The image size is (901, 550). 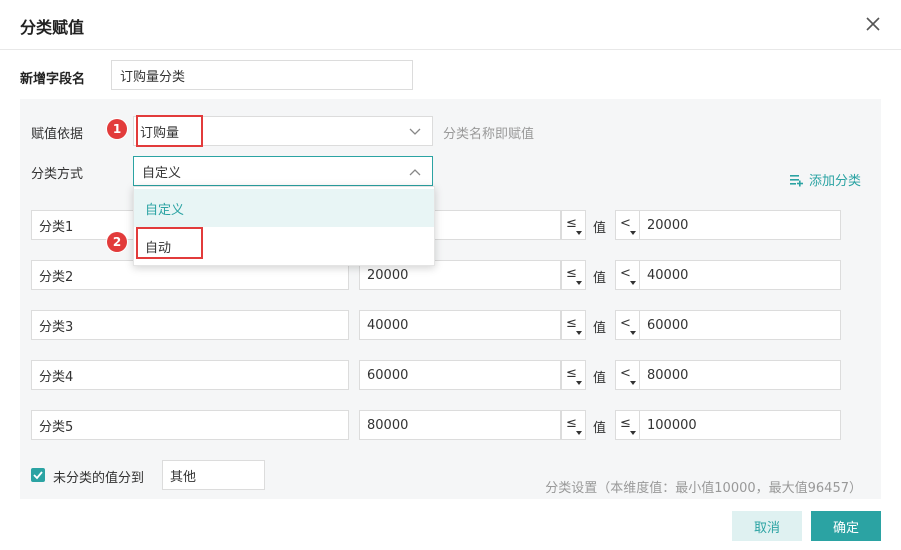 I want to click on basis-label: 赋值依据, so click(x=57, y=134).